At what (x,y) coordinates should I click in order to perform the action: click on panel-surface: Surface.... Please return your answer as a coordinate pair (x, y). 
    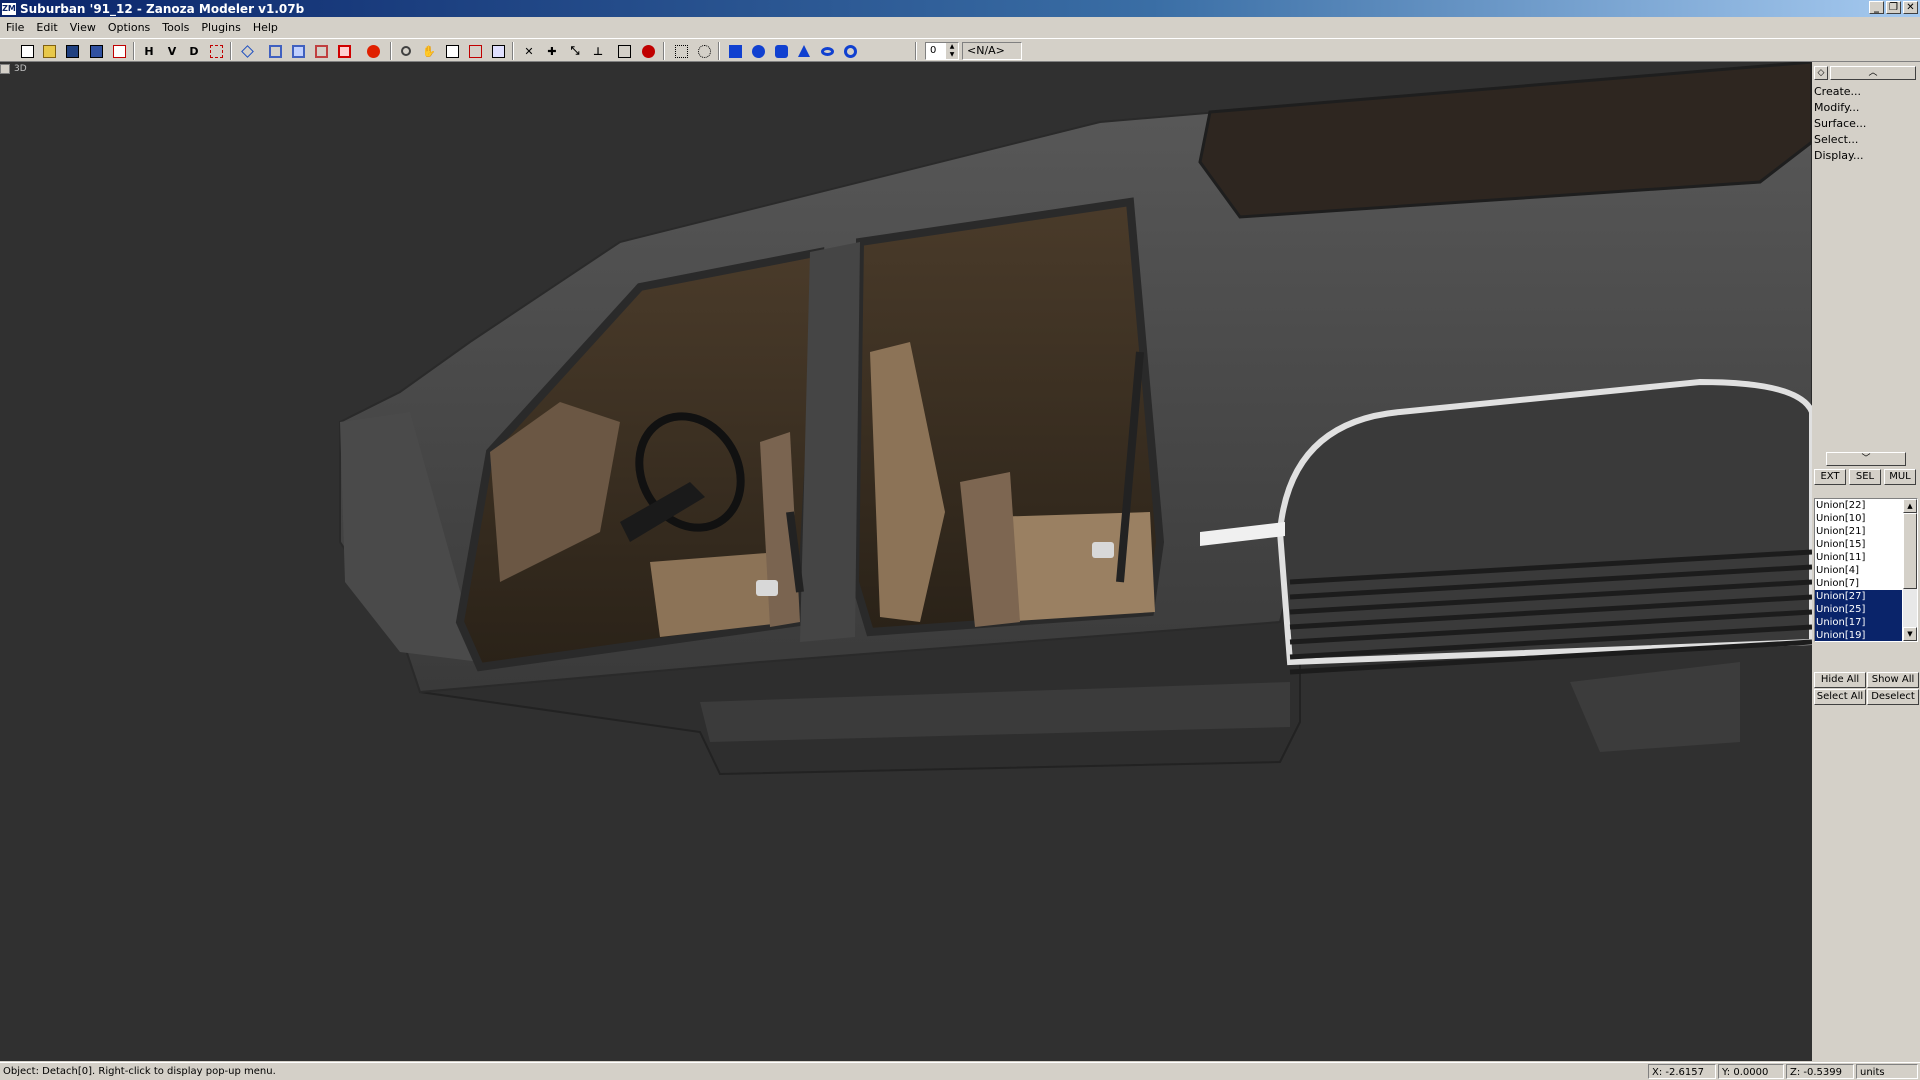
    Looking at the image, I should click on (1840, 124).